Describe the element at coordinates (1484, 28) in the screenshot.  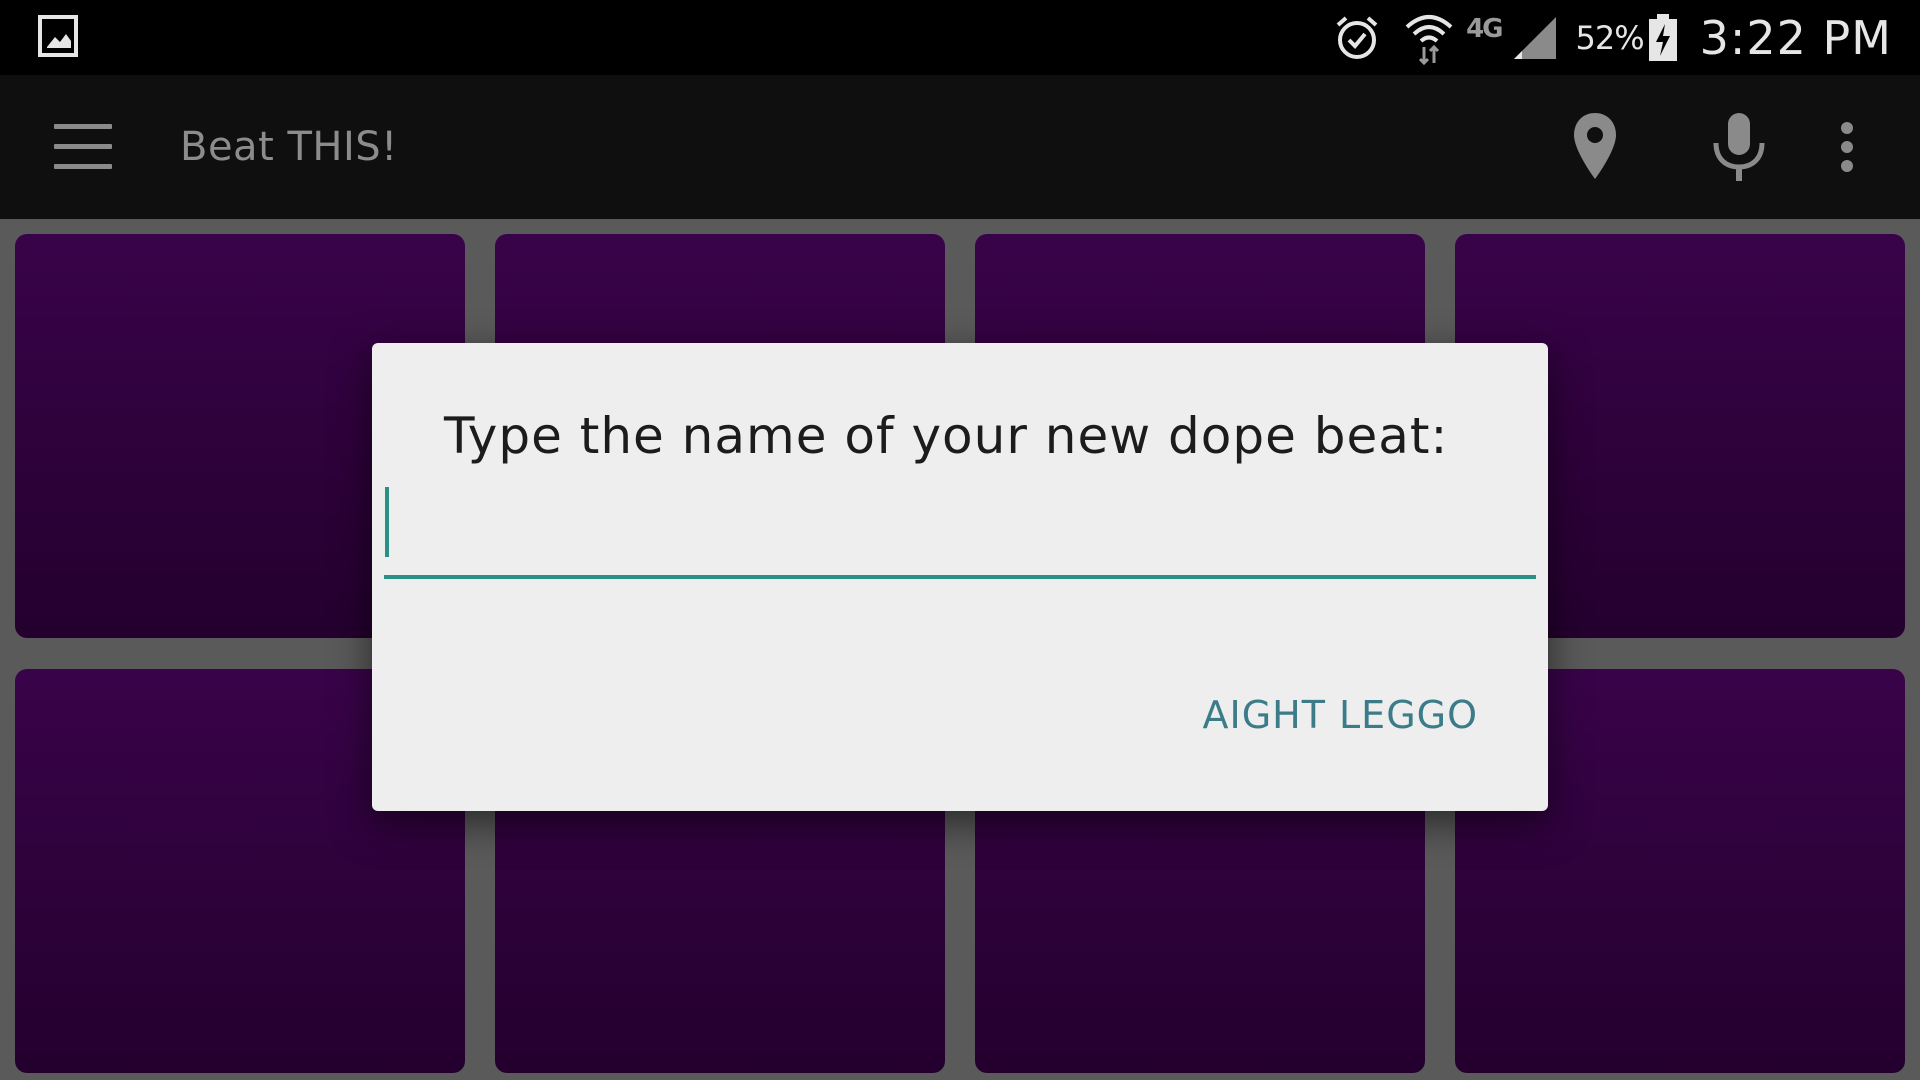
I see `network-type: 4G` at that location.